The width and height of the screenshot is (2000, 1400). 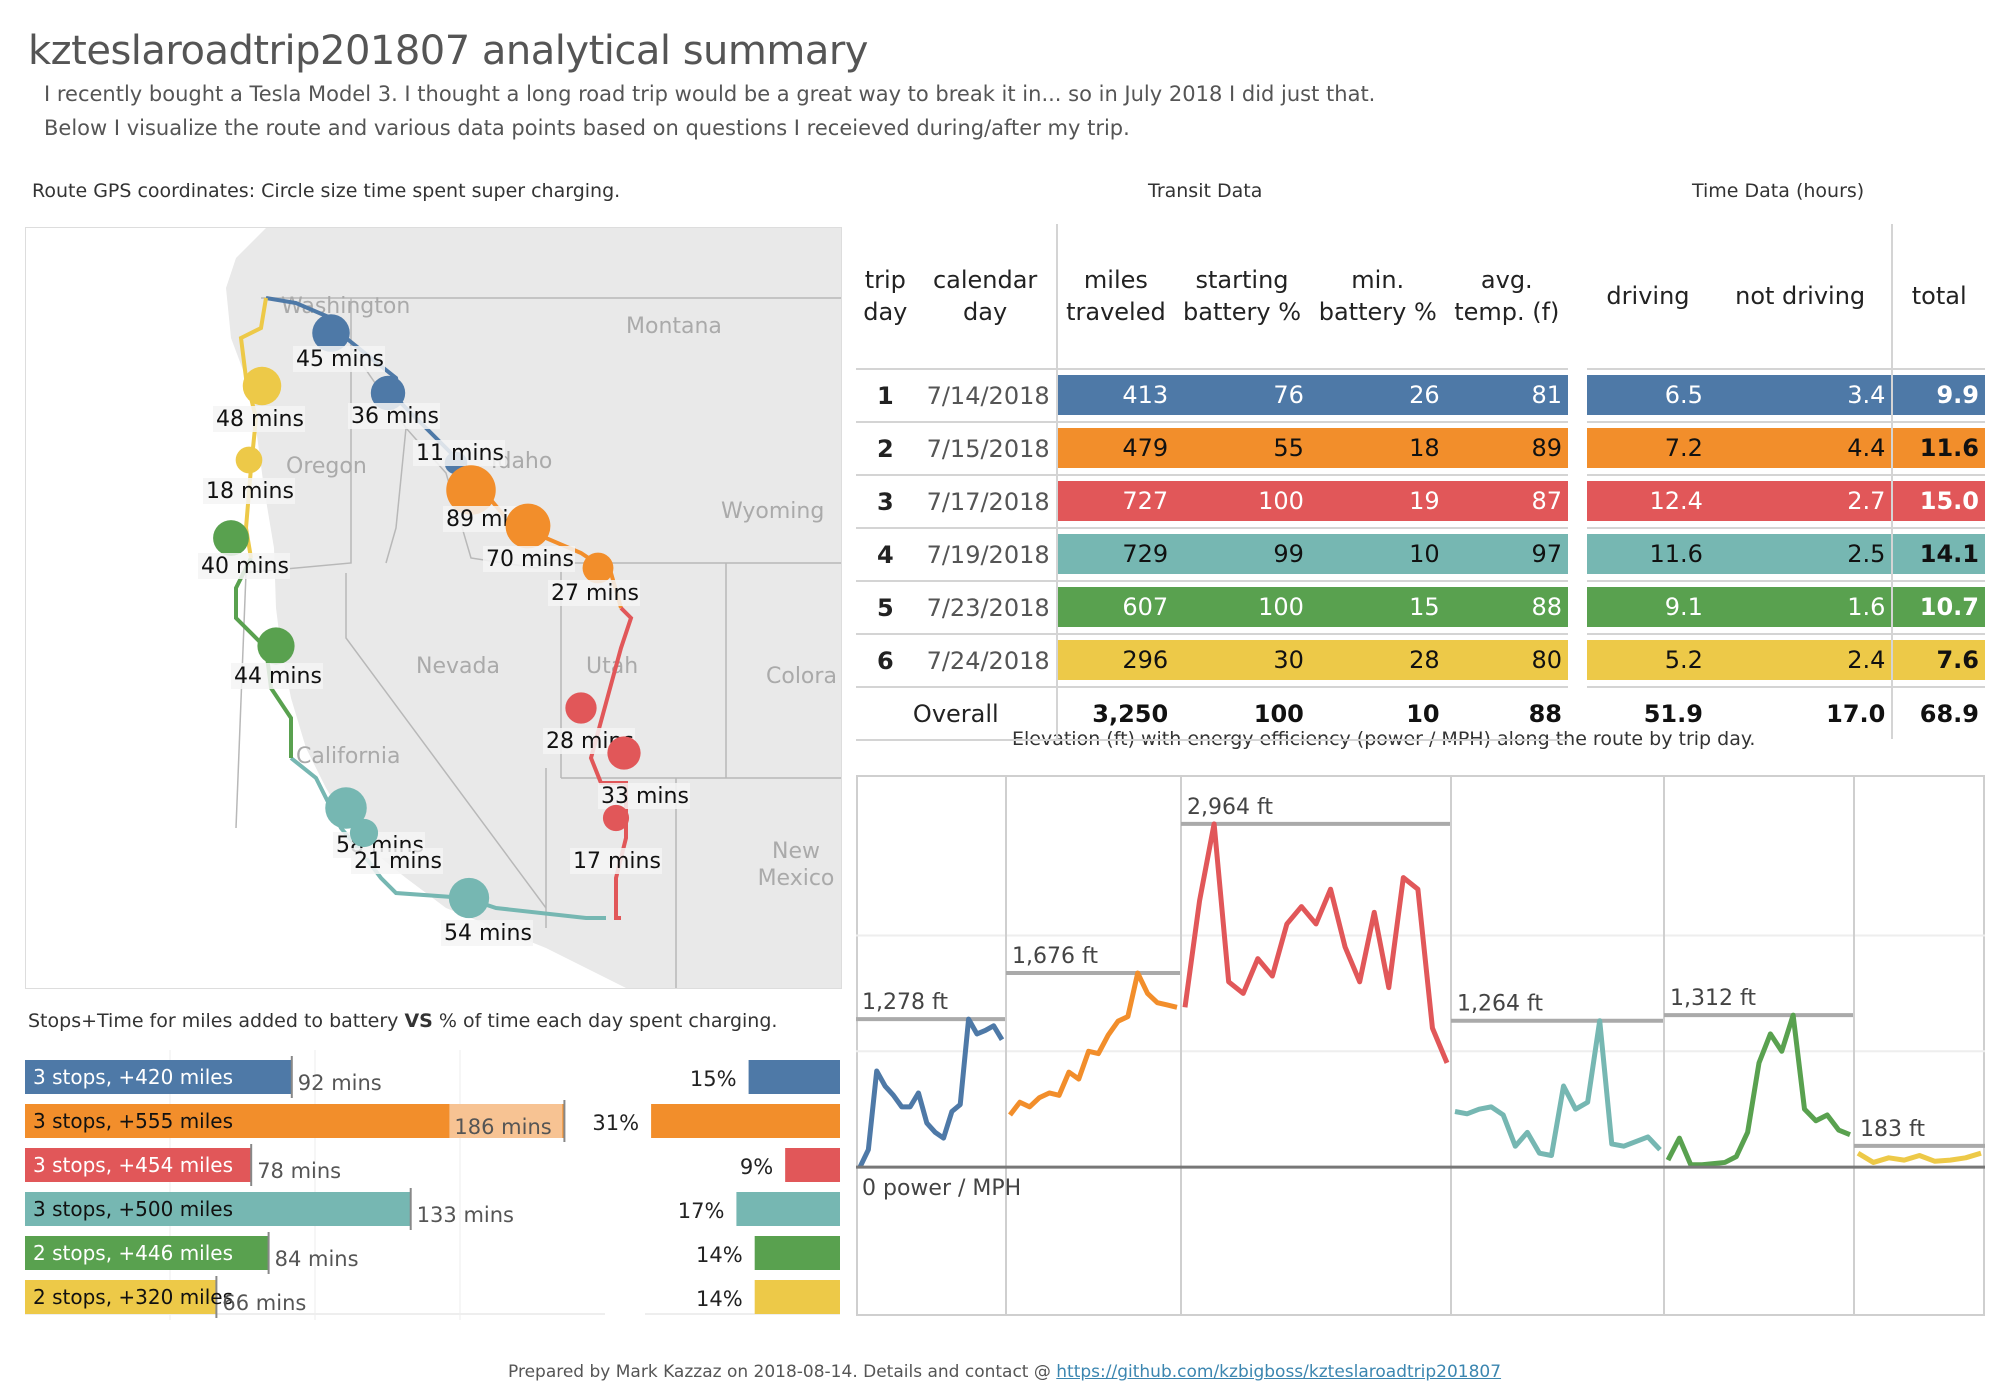 What do you see at coordinates (250, 491) in the screenshot?
I see `stop-duration-text: 18 mins` at bounding box center [250, 491].